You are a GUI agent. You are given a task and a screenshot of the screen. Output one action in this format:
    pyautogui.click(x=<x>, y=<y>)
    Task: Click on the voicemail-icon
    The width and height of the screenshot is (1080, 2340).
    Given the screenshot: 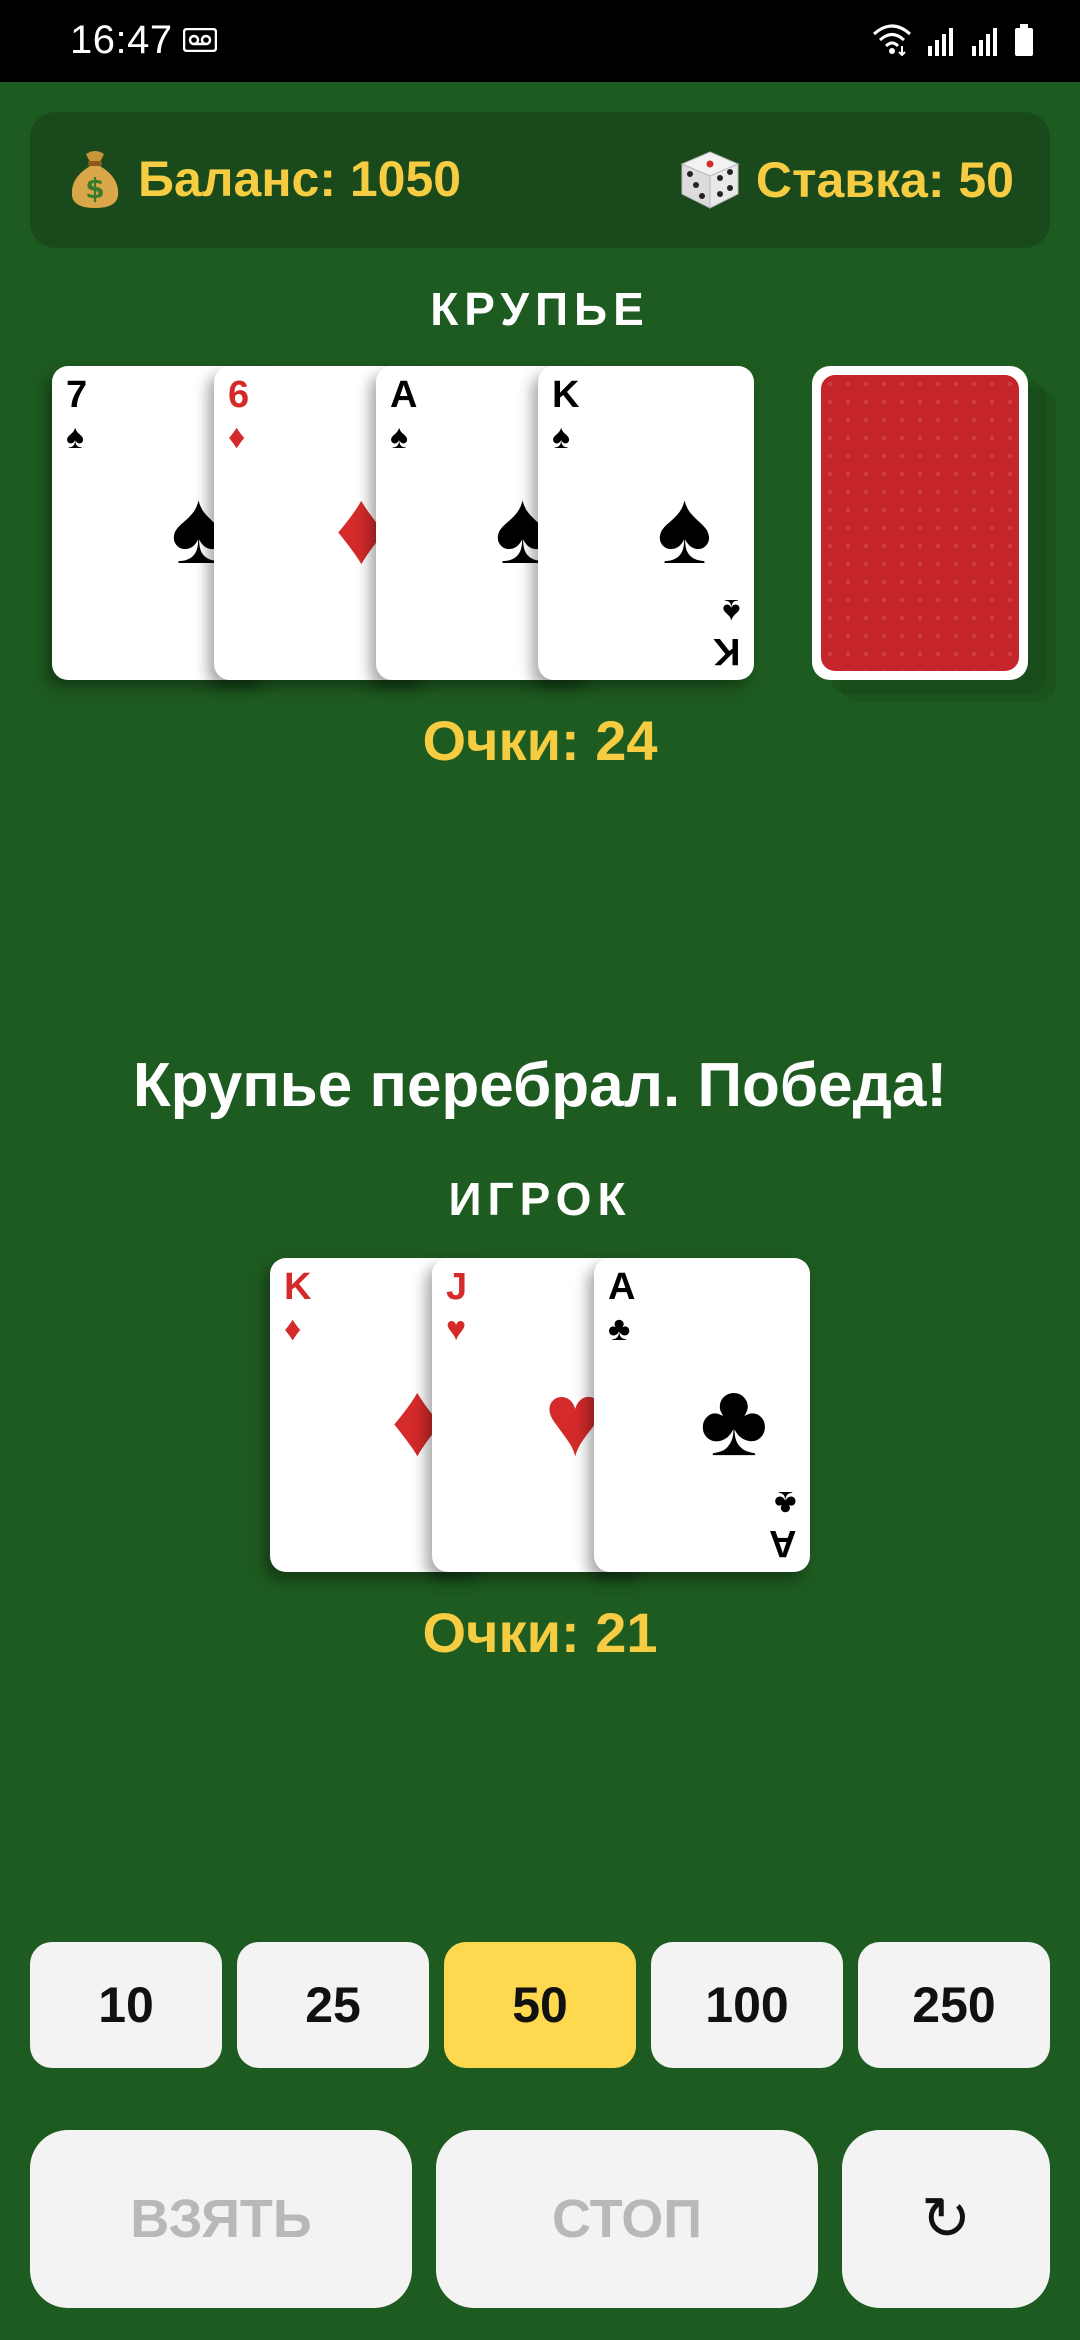 What is the action you would take?
    pyautogui.click(x=200, y=42)
    